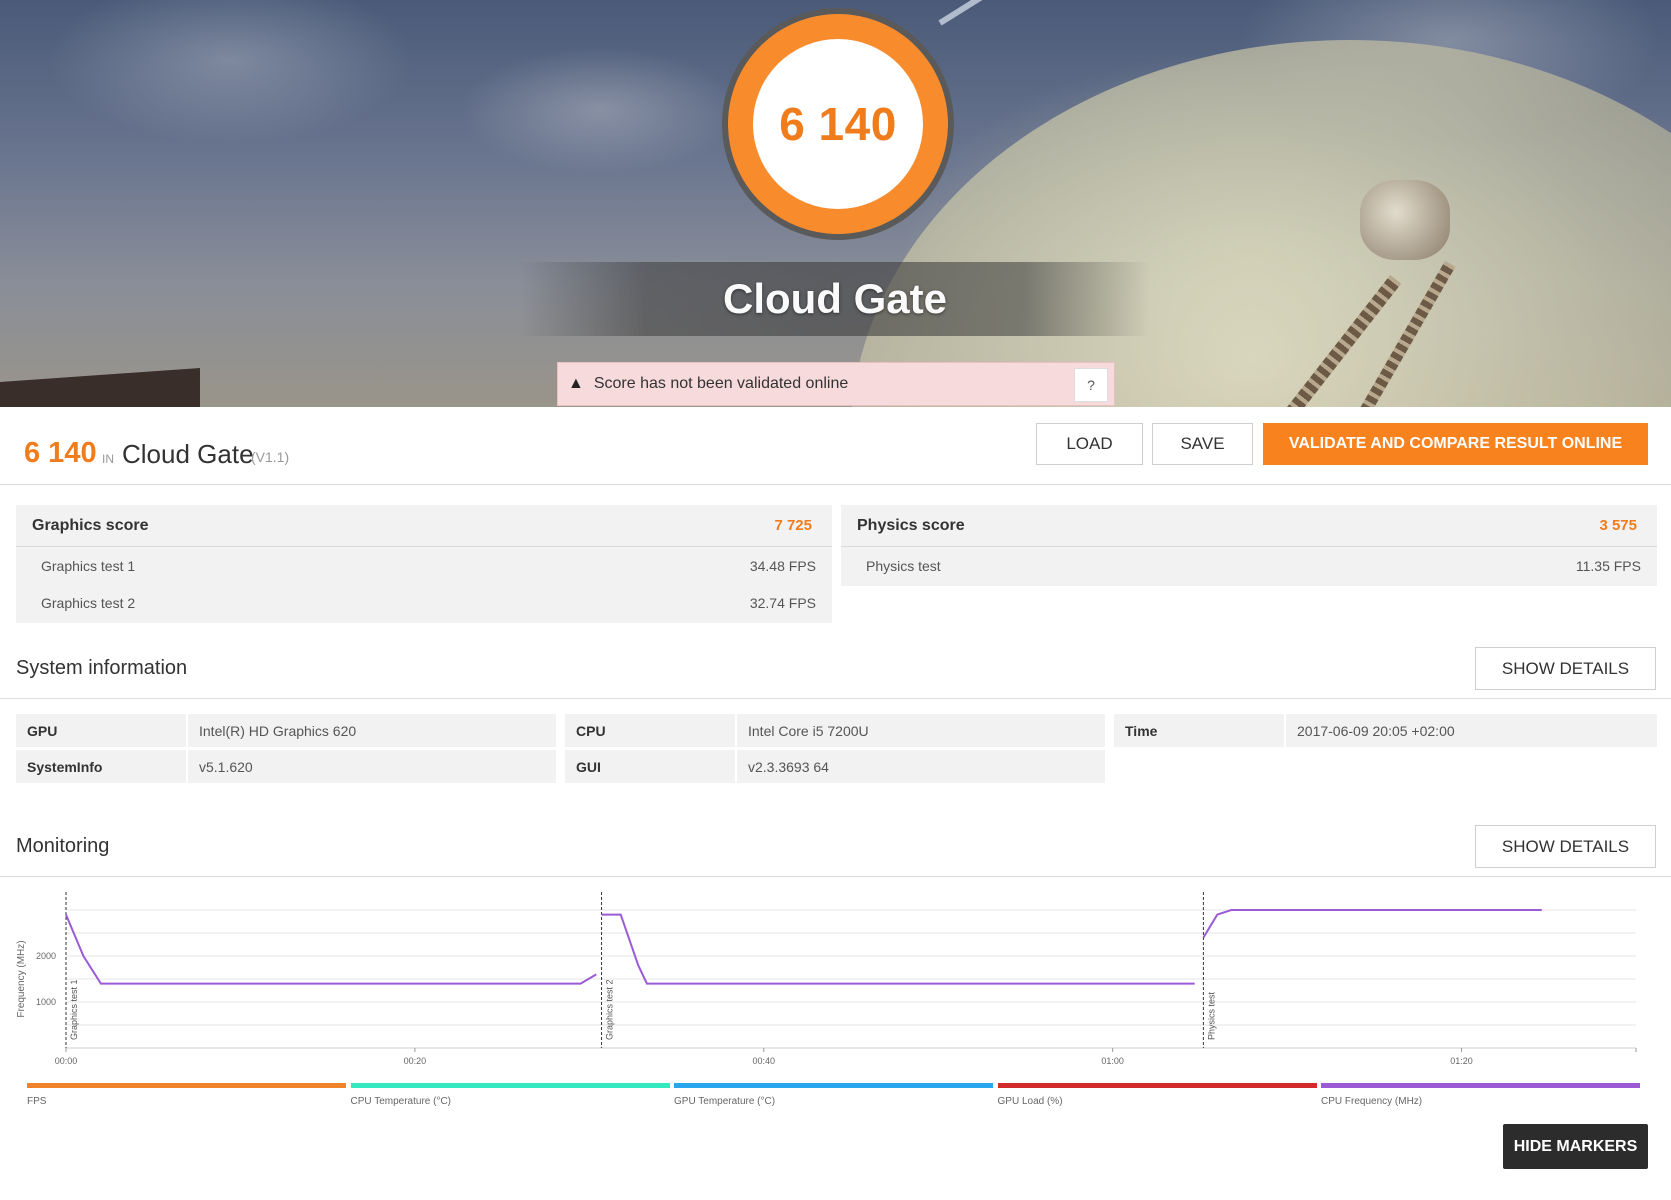 This screenshot has width=1671, height=1200. Describe the element at coordinates (102, 668) in the screenshot. I see `system-info-title: System information` at that location.